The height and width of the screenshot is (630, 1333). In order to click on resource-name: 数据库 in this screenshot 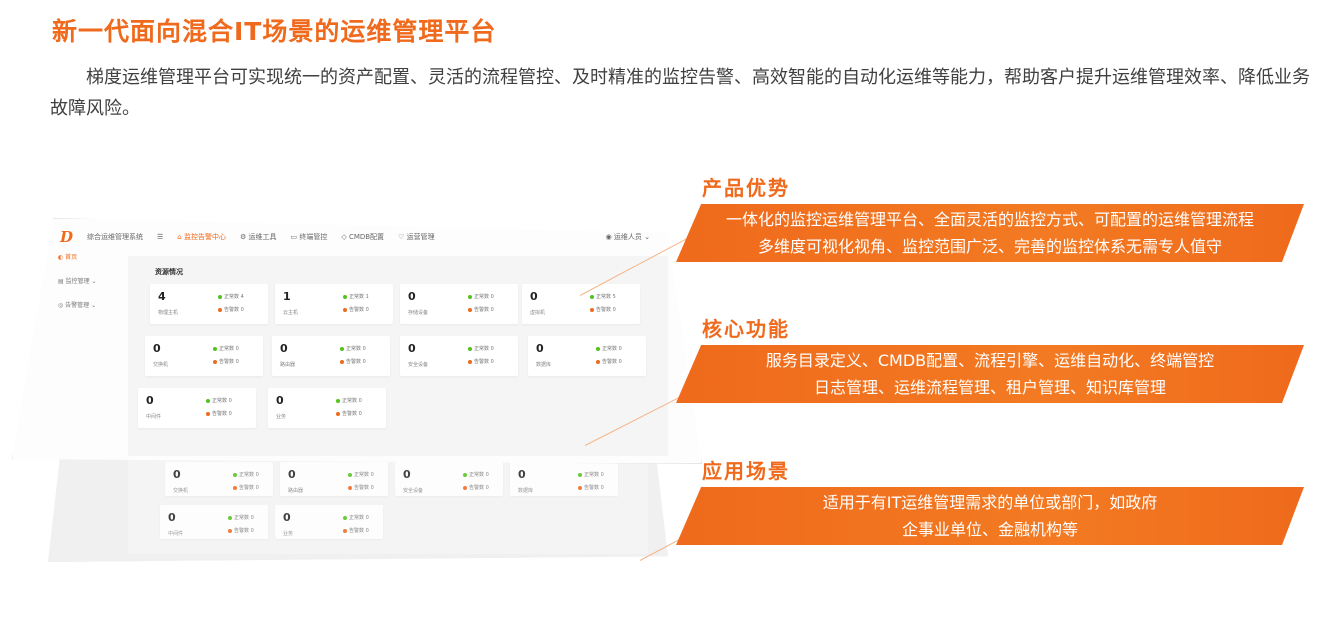, I will do `click(544, 365)`.